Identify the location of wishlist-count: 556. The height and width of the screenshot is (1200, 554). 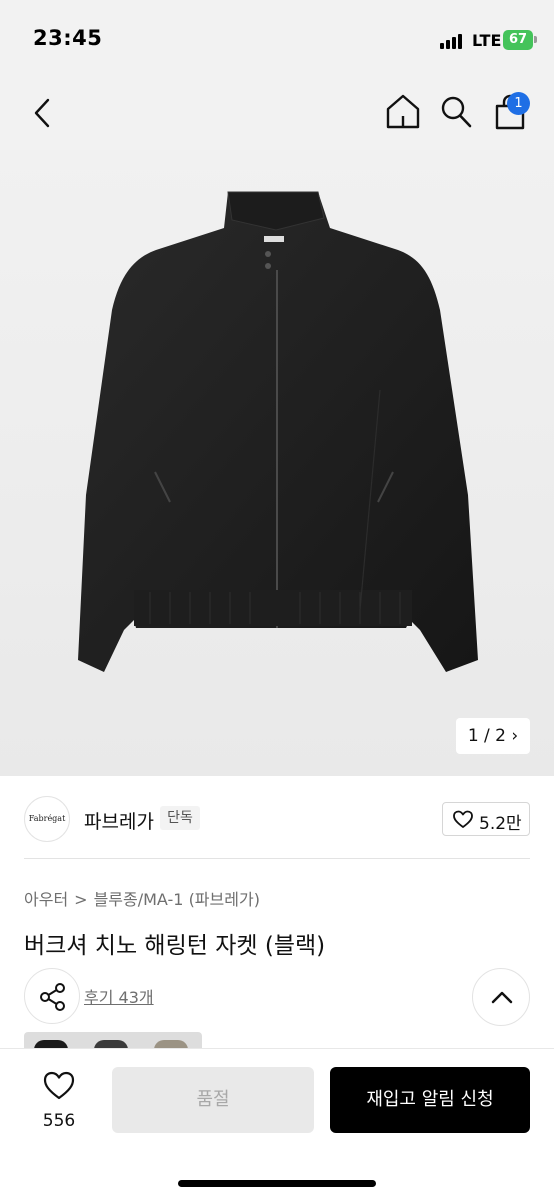
(59, 1121).